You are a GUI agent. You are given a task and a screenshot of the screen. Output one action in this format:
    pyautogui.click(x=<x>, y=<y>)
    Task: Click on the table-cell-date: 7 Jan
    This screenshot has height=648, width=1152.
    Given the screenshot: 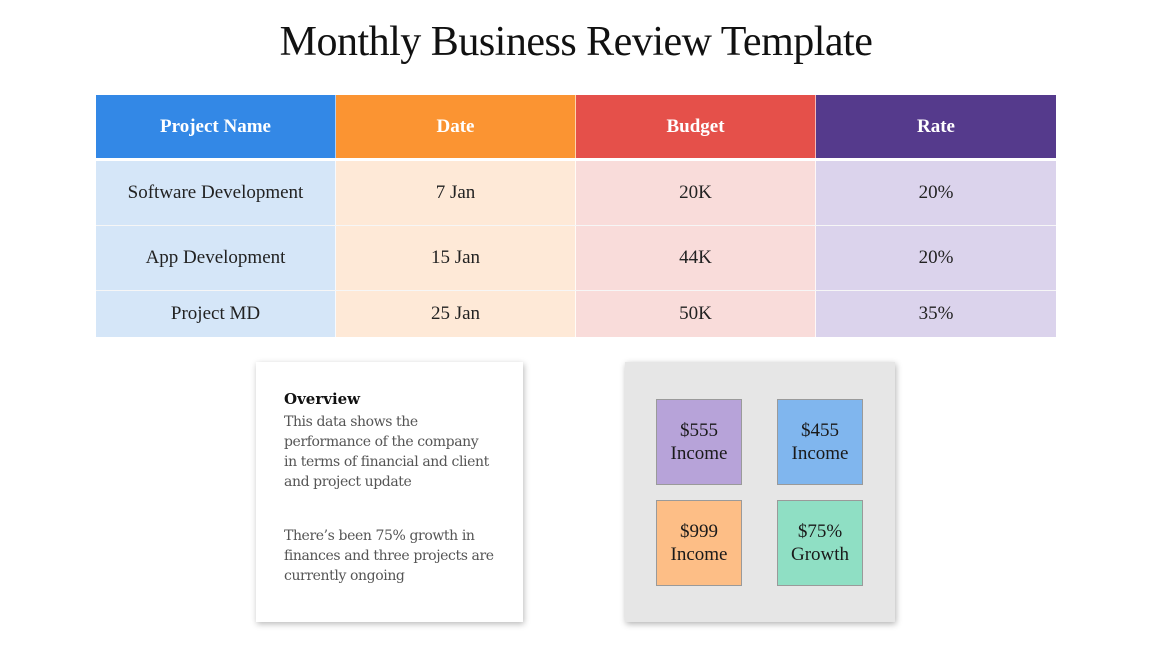 What is the action you would take?
    pyautogui.click(x=456, y=193)
    